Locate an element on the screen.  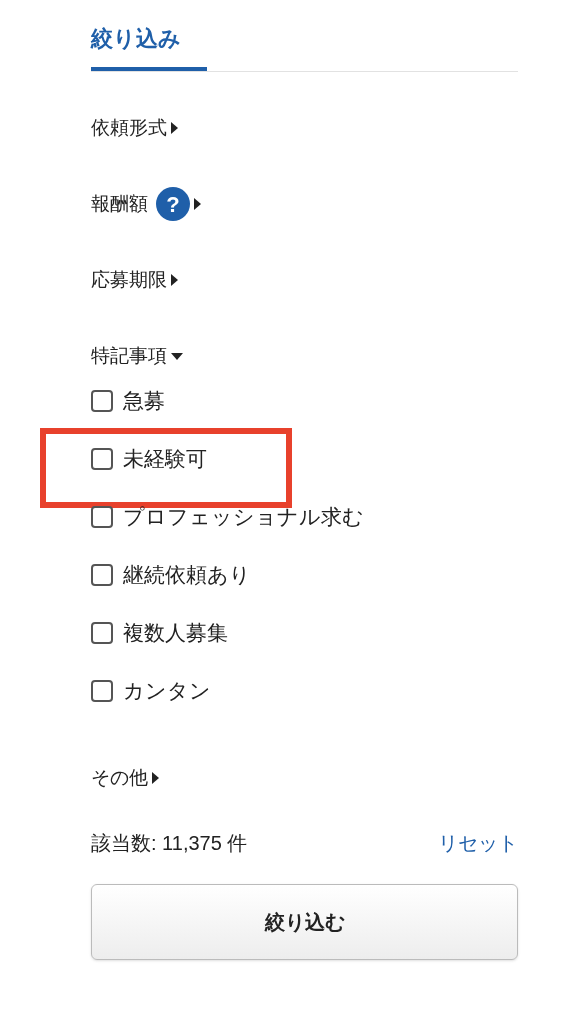
checkbox-label: プロフェッショナル求む is located at coordinates (243, 517).